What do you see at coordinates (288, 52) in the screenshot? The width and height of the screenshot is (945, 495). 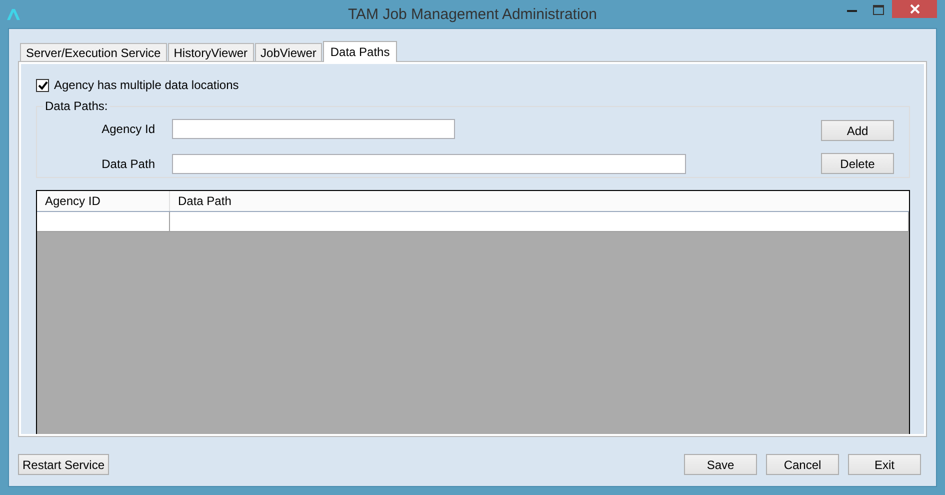 I see `tab: JobViewer` at bounding box center [288, 52].